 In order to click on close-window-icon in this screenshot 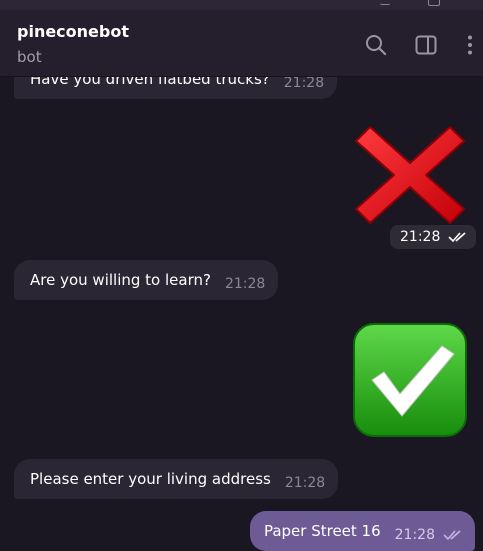, I will do `click(467, 2)`.